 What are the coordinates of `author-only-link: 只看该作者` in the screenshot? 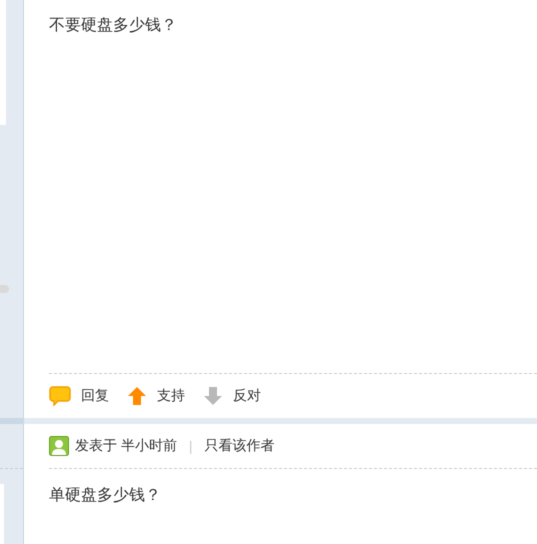 It's located at (239, 446).